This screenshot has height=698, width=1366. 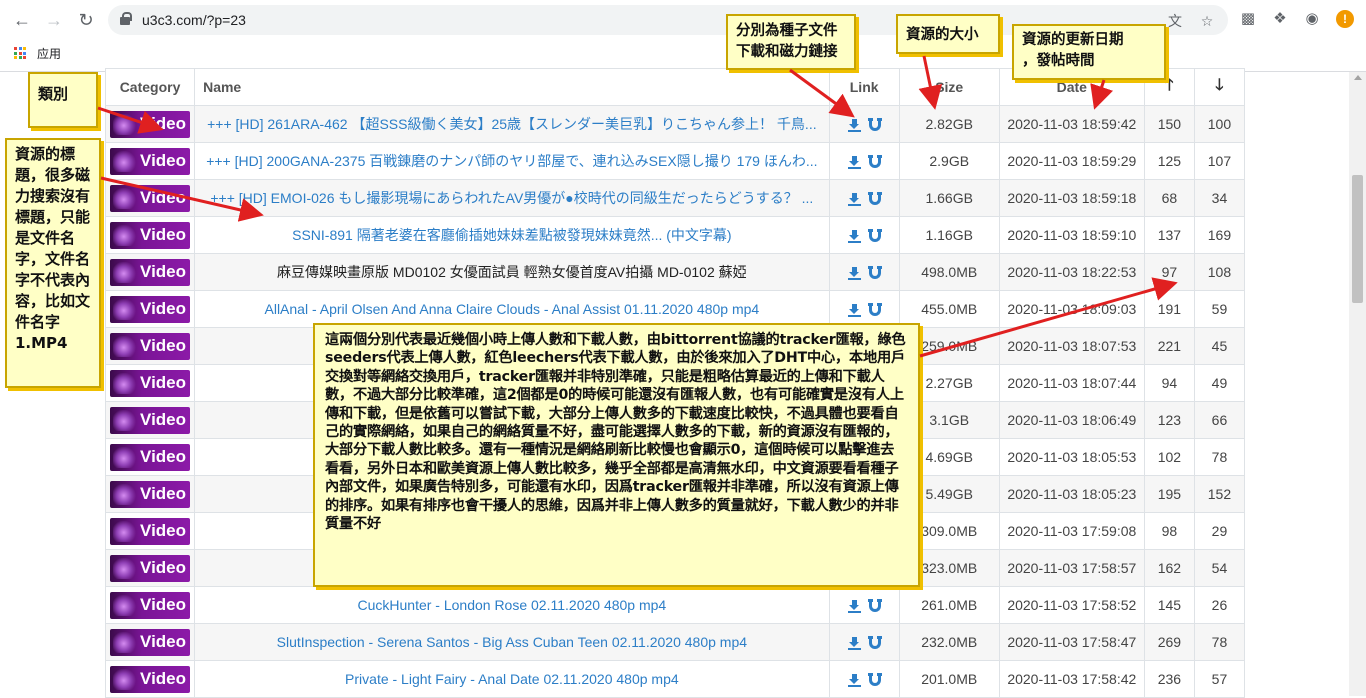 What do you see at coordinates (194, 20) in the screenshot?
I see `url-text: u3c3.com/?p=23` at bounding box center [194, 20].